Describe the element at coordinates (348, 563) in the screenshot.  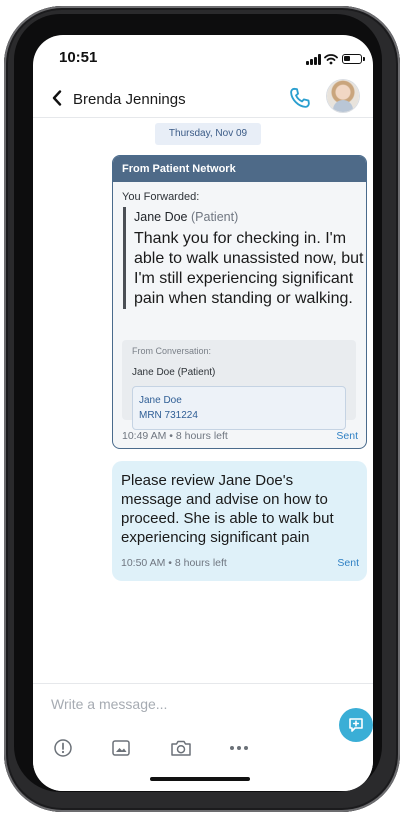
I see `message-status: Sent` at that location.